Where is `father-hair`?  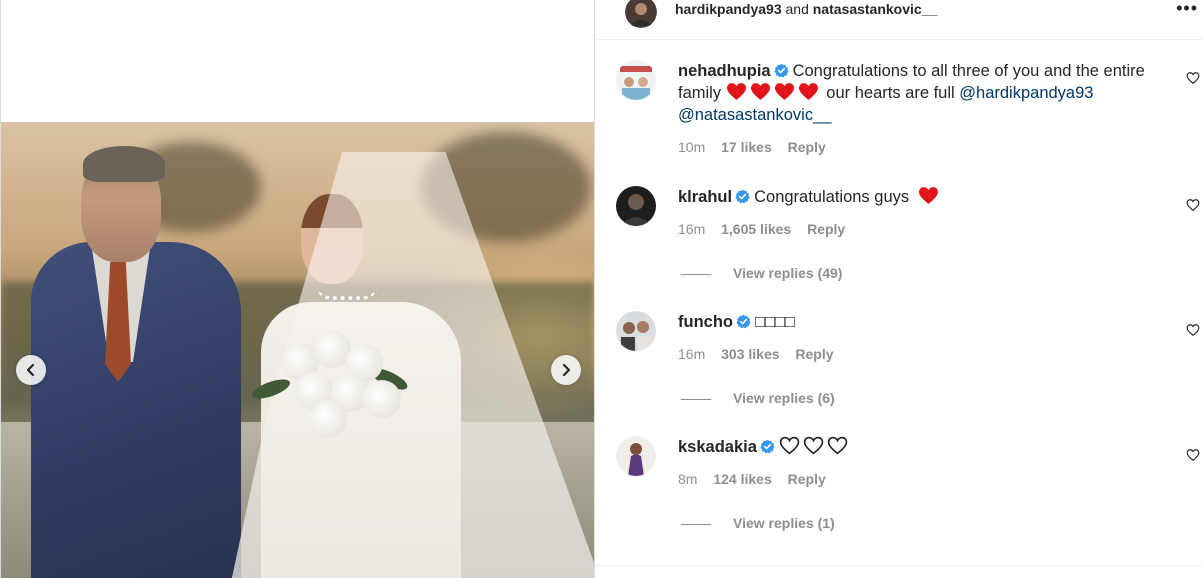
father-hair is located at coordinates (124, 164).